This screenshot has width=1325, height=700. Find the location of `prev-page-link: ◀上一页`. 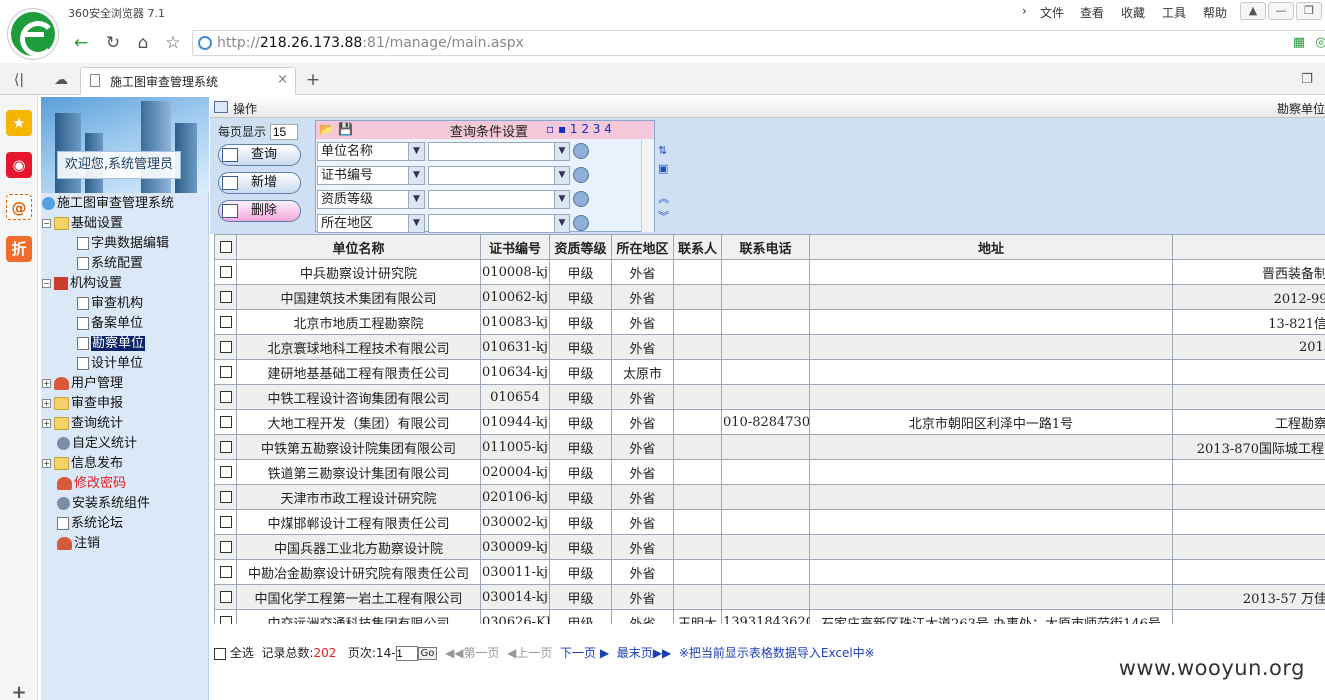

prev-page-link: ◀上一页 is located at coordinates (529, 653).